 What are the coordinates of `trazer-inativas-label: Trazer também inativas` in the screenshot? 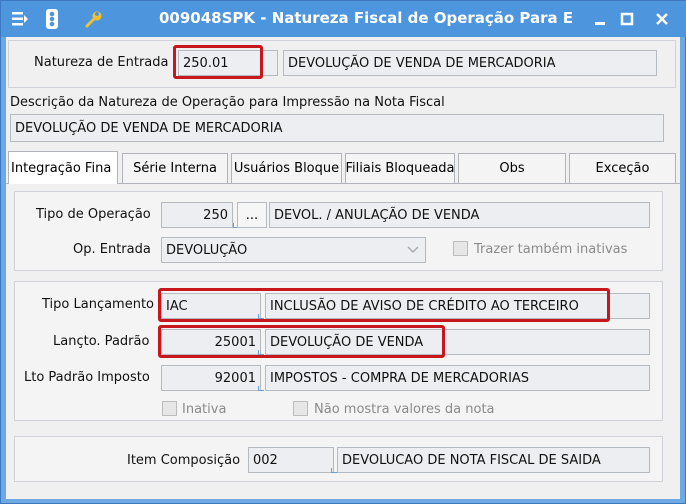 It's located at (551, 249).